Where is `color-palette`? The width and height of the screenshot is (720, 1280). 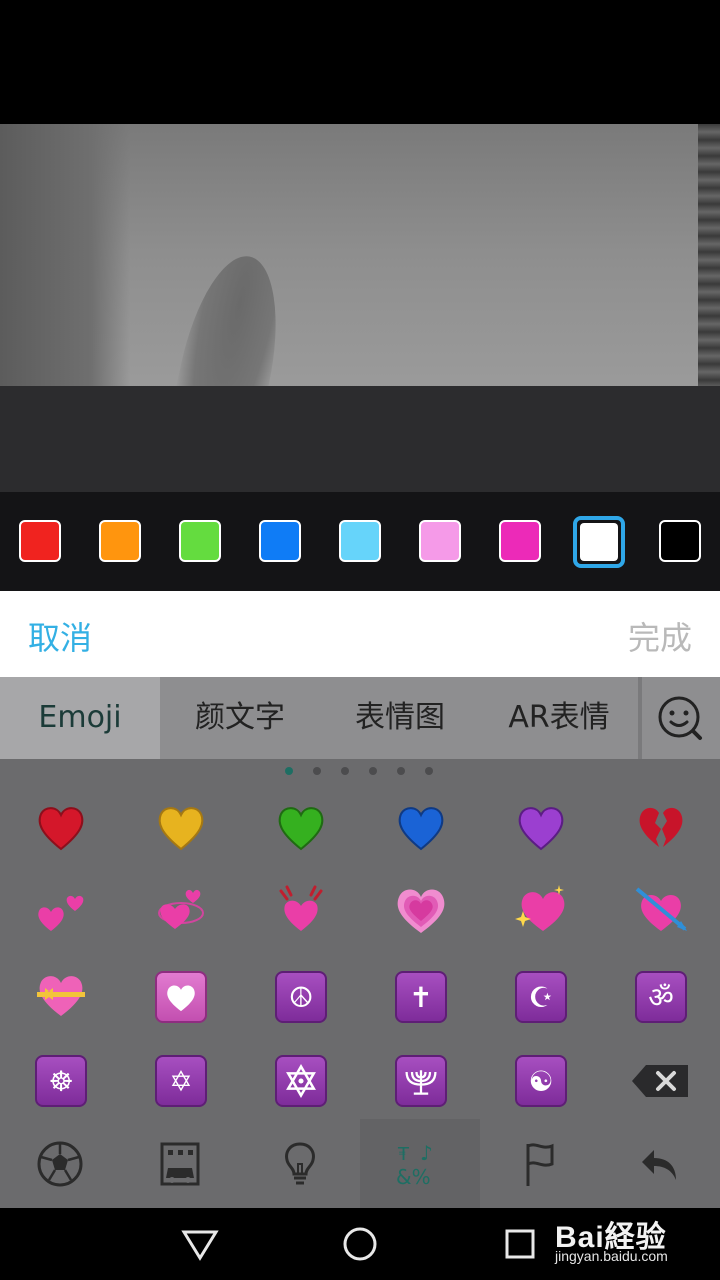
color-palette is located at coordinates (360, 541).